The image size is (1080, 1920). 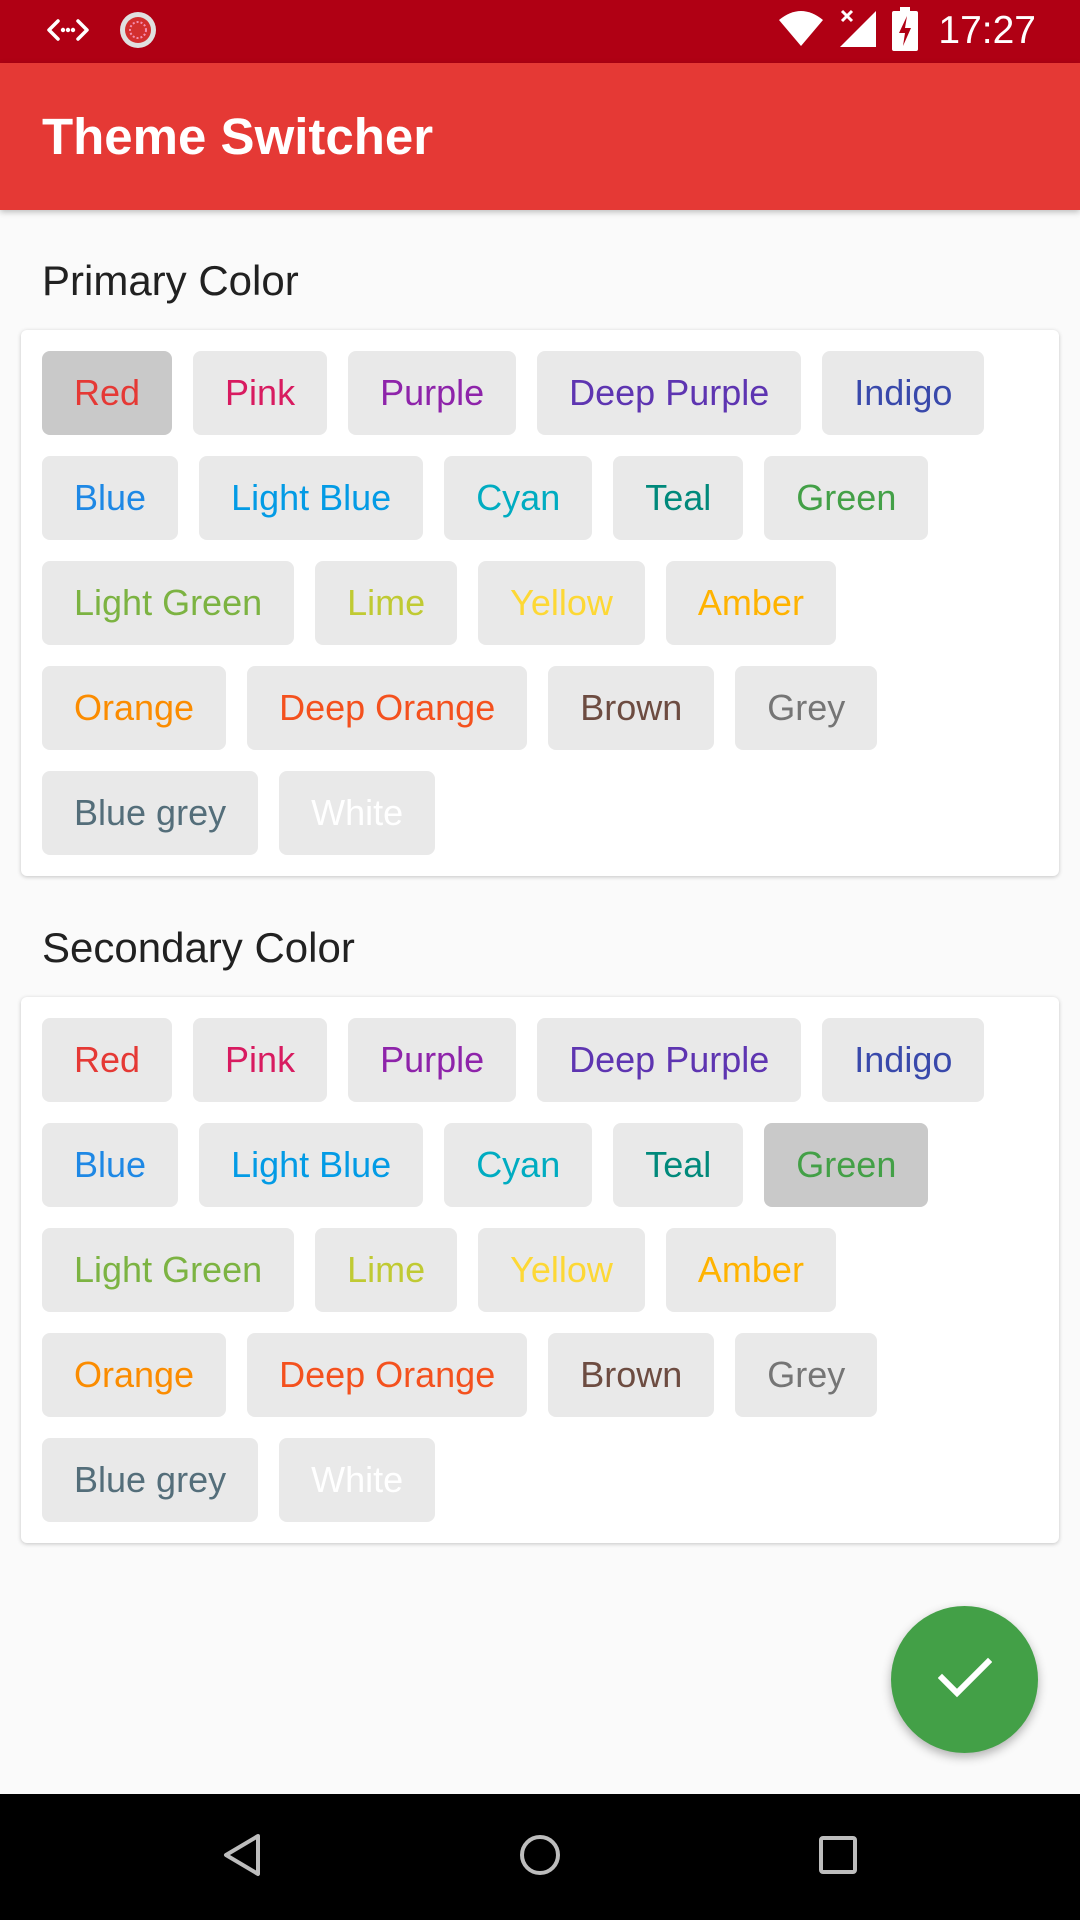 What do you see at coordinates (561, 1270) in the screenshot?
I see `secondary-chip-yellow: Yellow` at bounding box center [561, 1270].